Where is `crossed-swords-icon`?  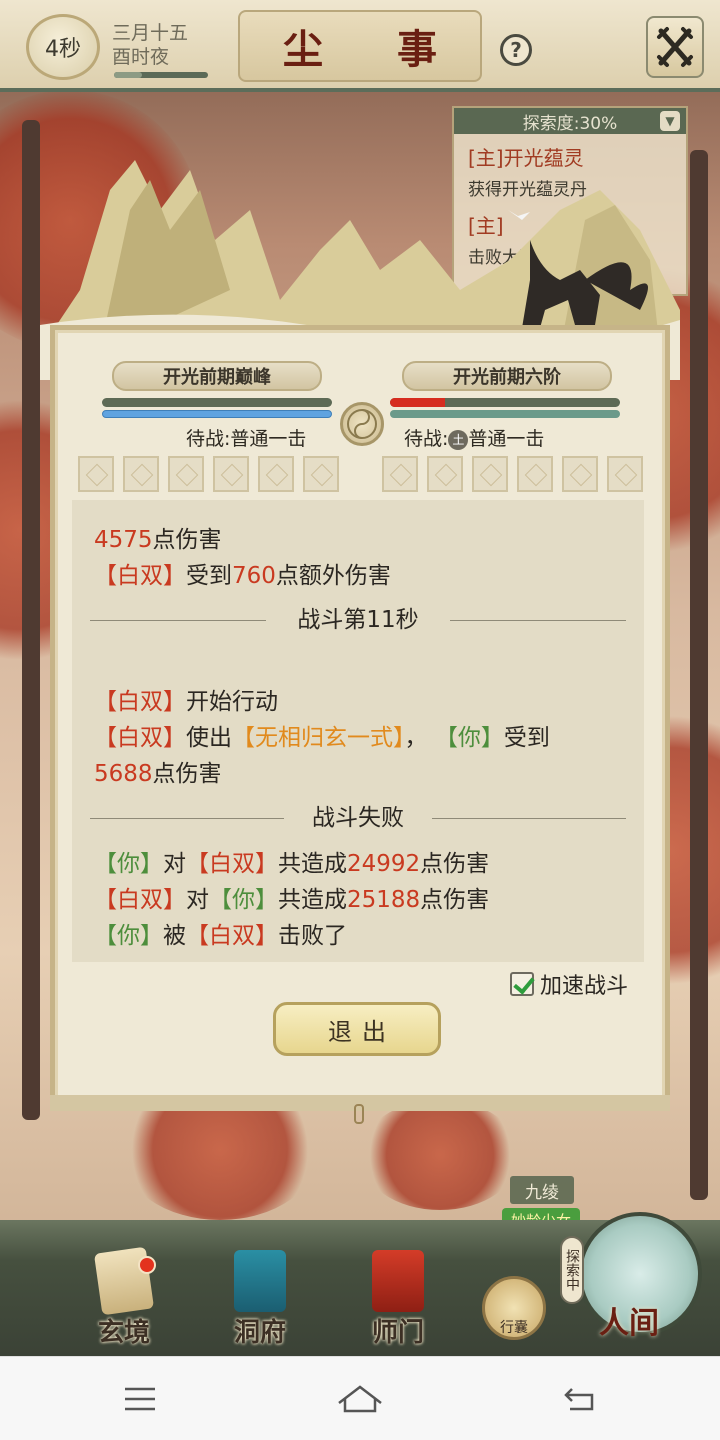 crossed-swords-icon is located at coordinates (675, 47).